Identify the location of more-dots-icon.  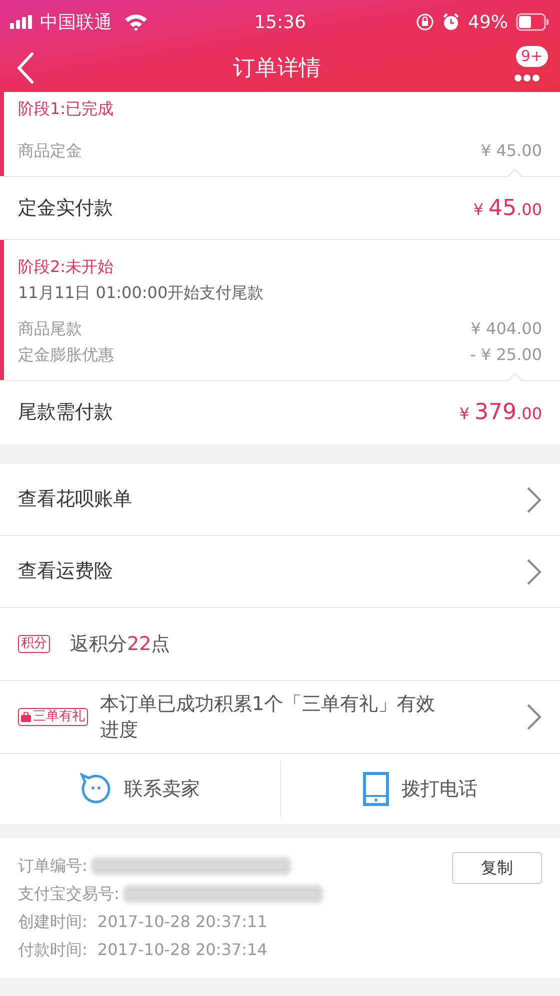
(527, 78).